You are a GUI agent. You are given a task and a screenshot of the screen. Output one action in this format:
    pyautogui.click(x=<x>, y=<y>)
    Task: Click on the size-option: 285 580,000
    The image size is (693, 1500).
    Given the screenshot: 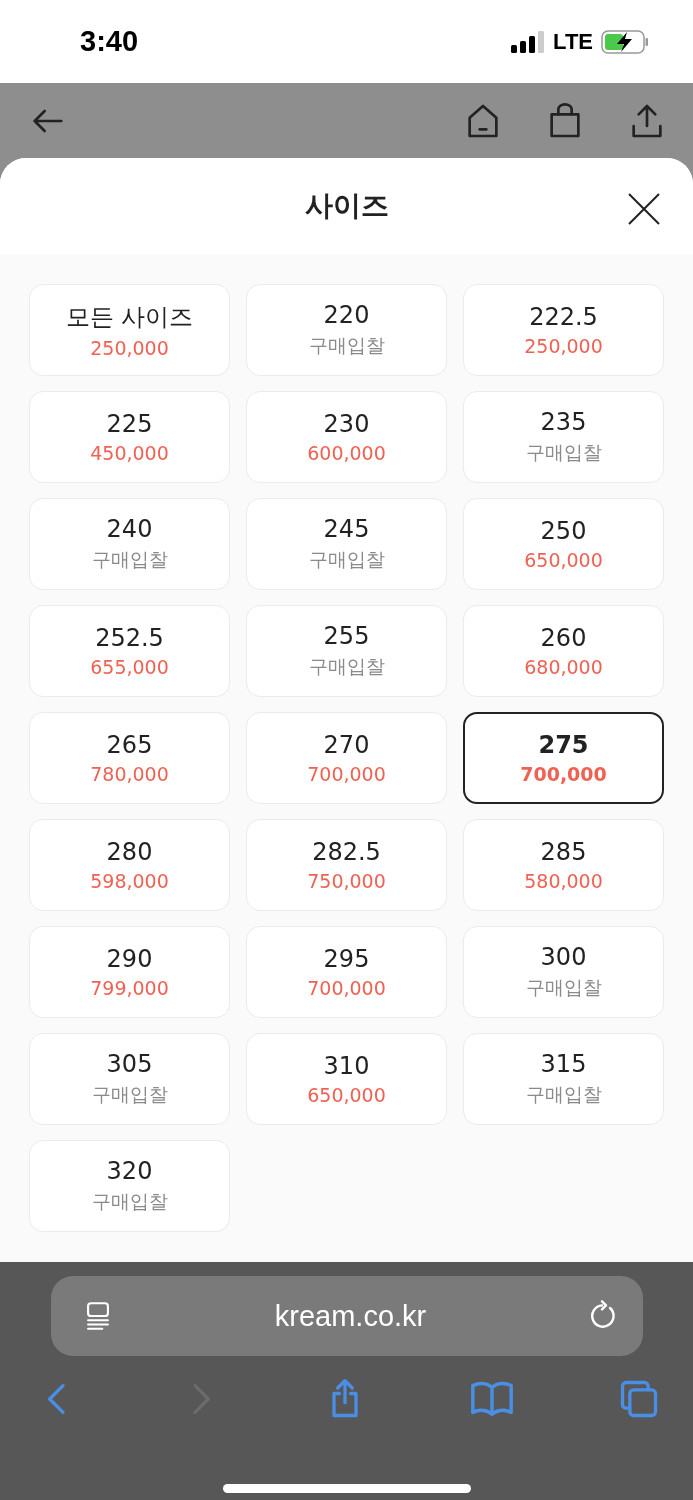 What is the action you would take?
    pyautogui.click(x=563, y=865)
    